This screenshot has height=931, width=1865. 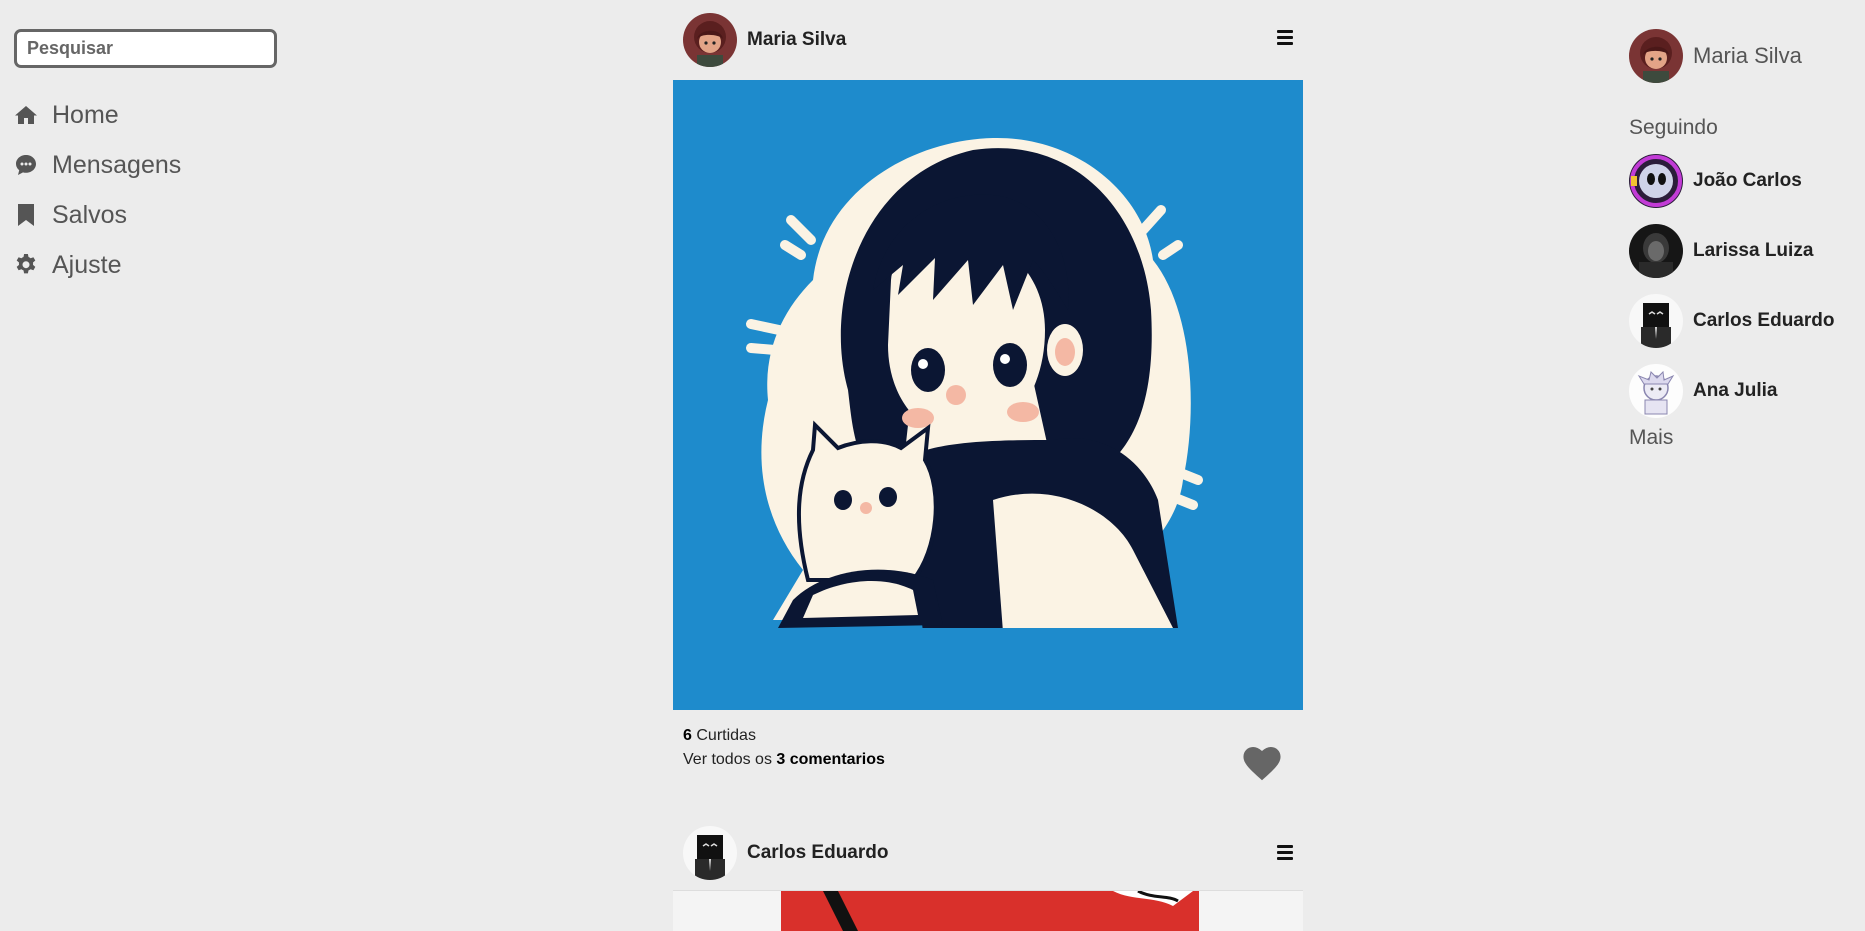 I want to click on nav-item-settings: Ajuste, so click(x=147, y=265).